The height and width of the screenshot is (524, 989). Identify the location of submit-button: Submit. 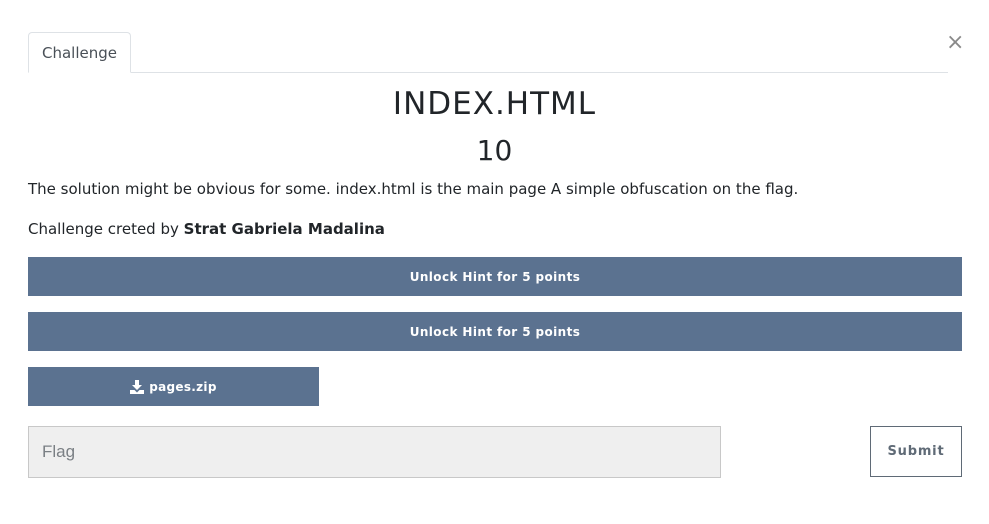
(916, 451).